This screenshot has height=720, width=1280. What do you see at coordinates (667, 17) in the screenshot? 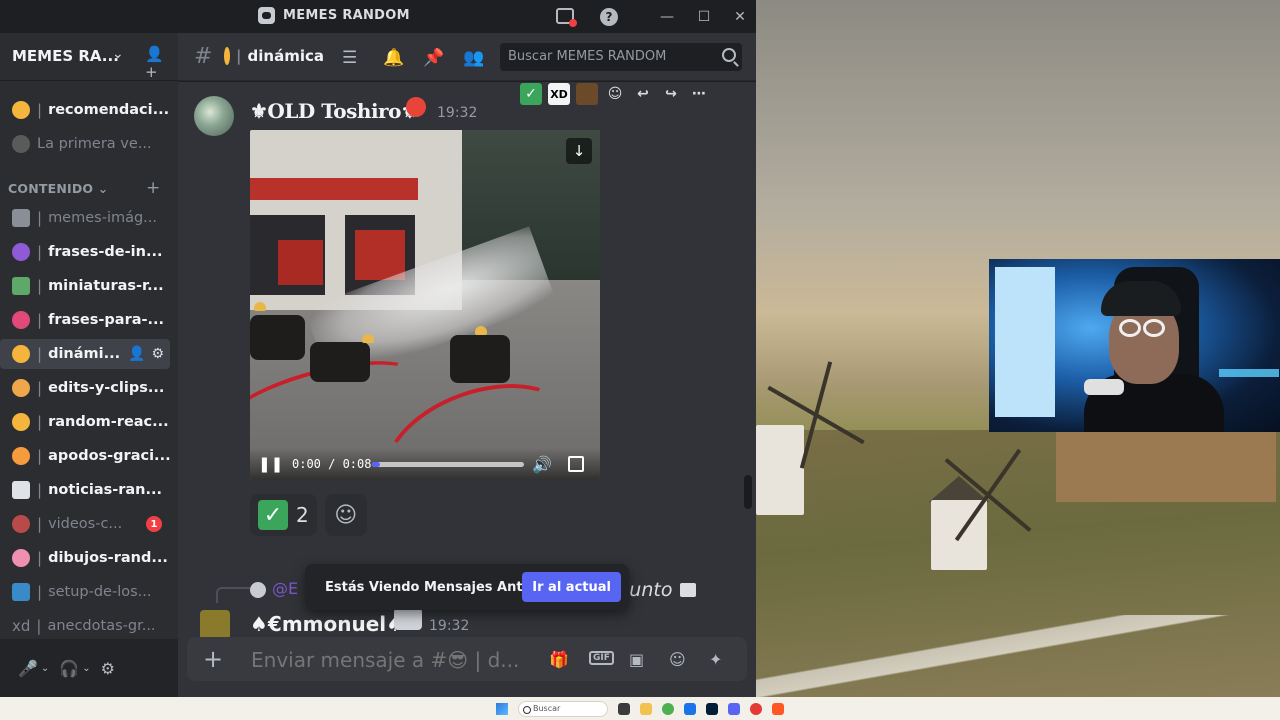
I see `minimize-button: —` at bounding box center [667, 17].